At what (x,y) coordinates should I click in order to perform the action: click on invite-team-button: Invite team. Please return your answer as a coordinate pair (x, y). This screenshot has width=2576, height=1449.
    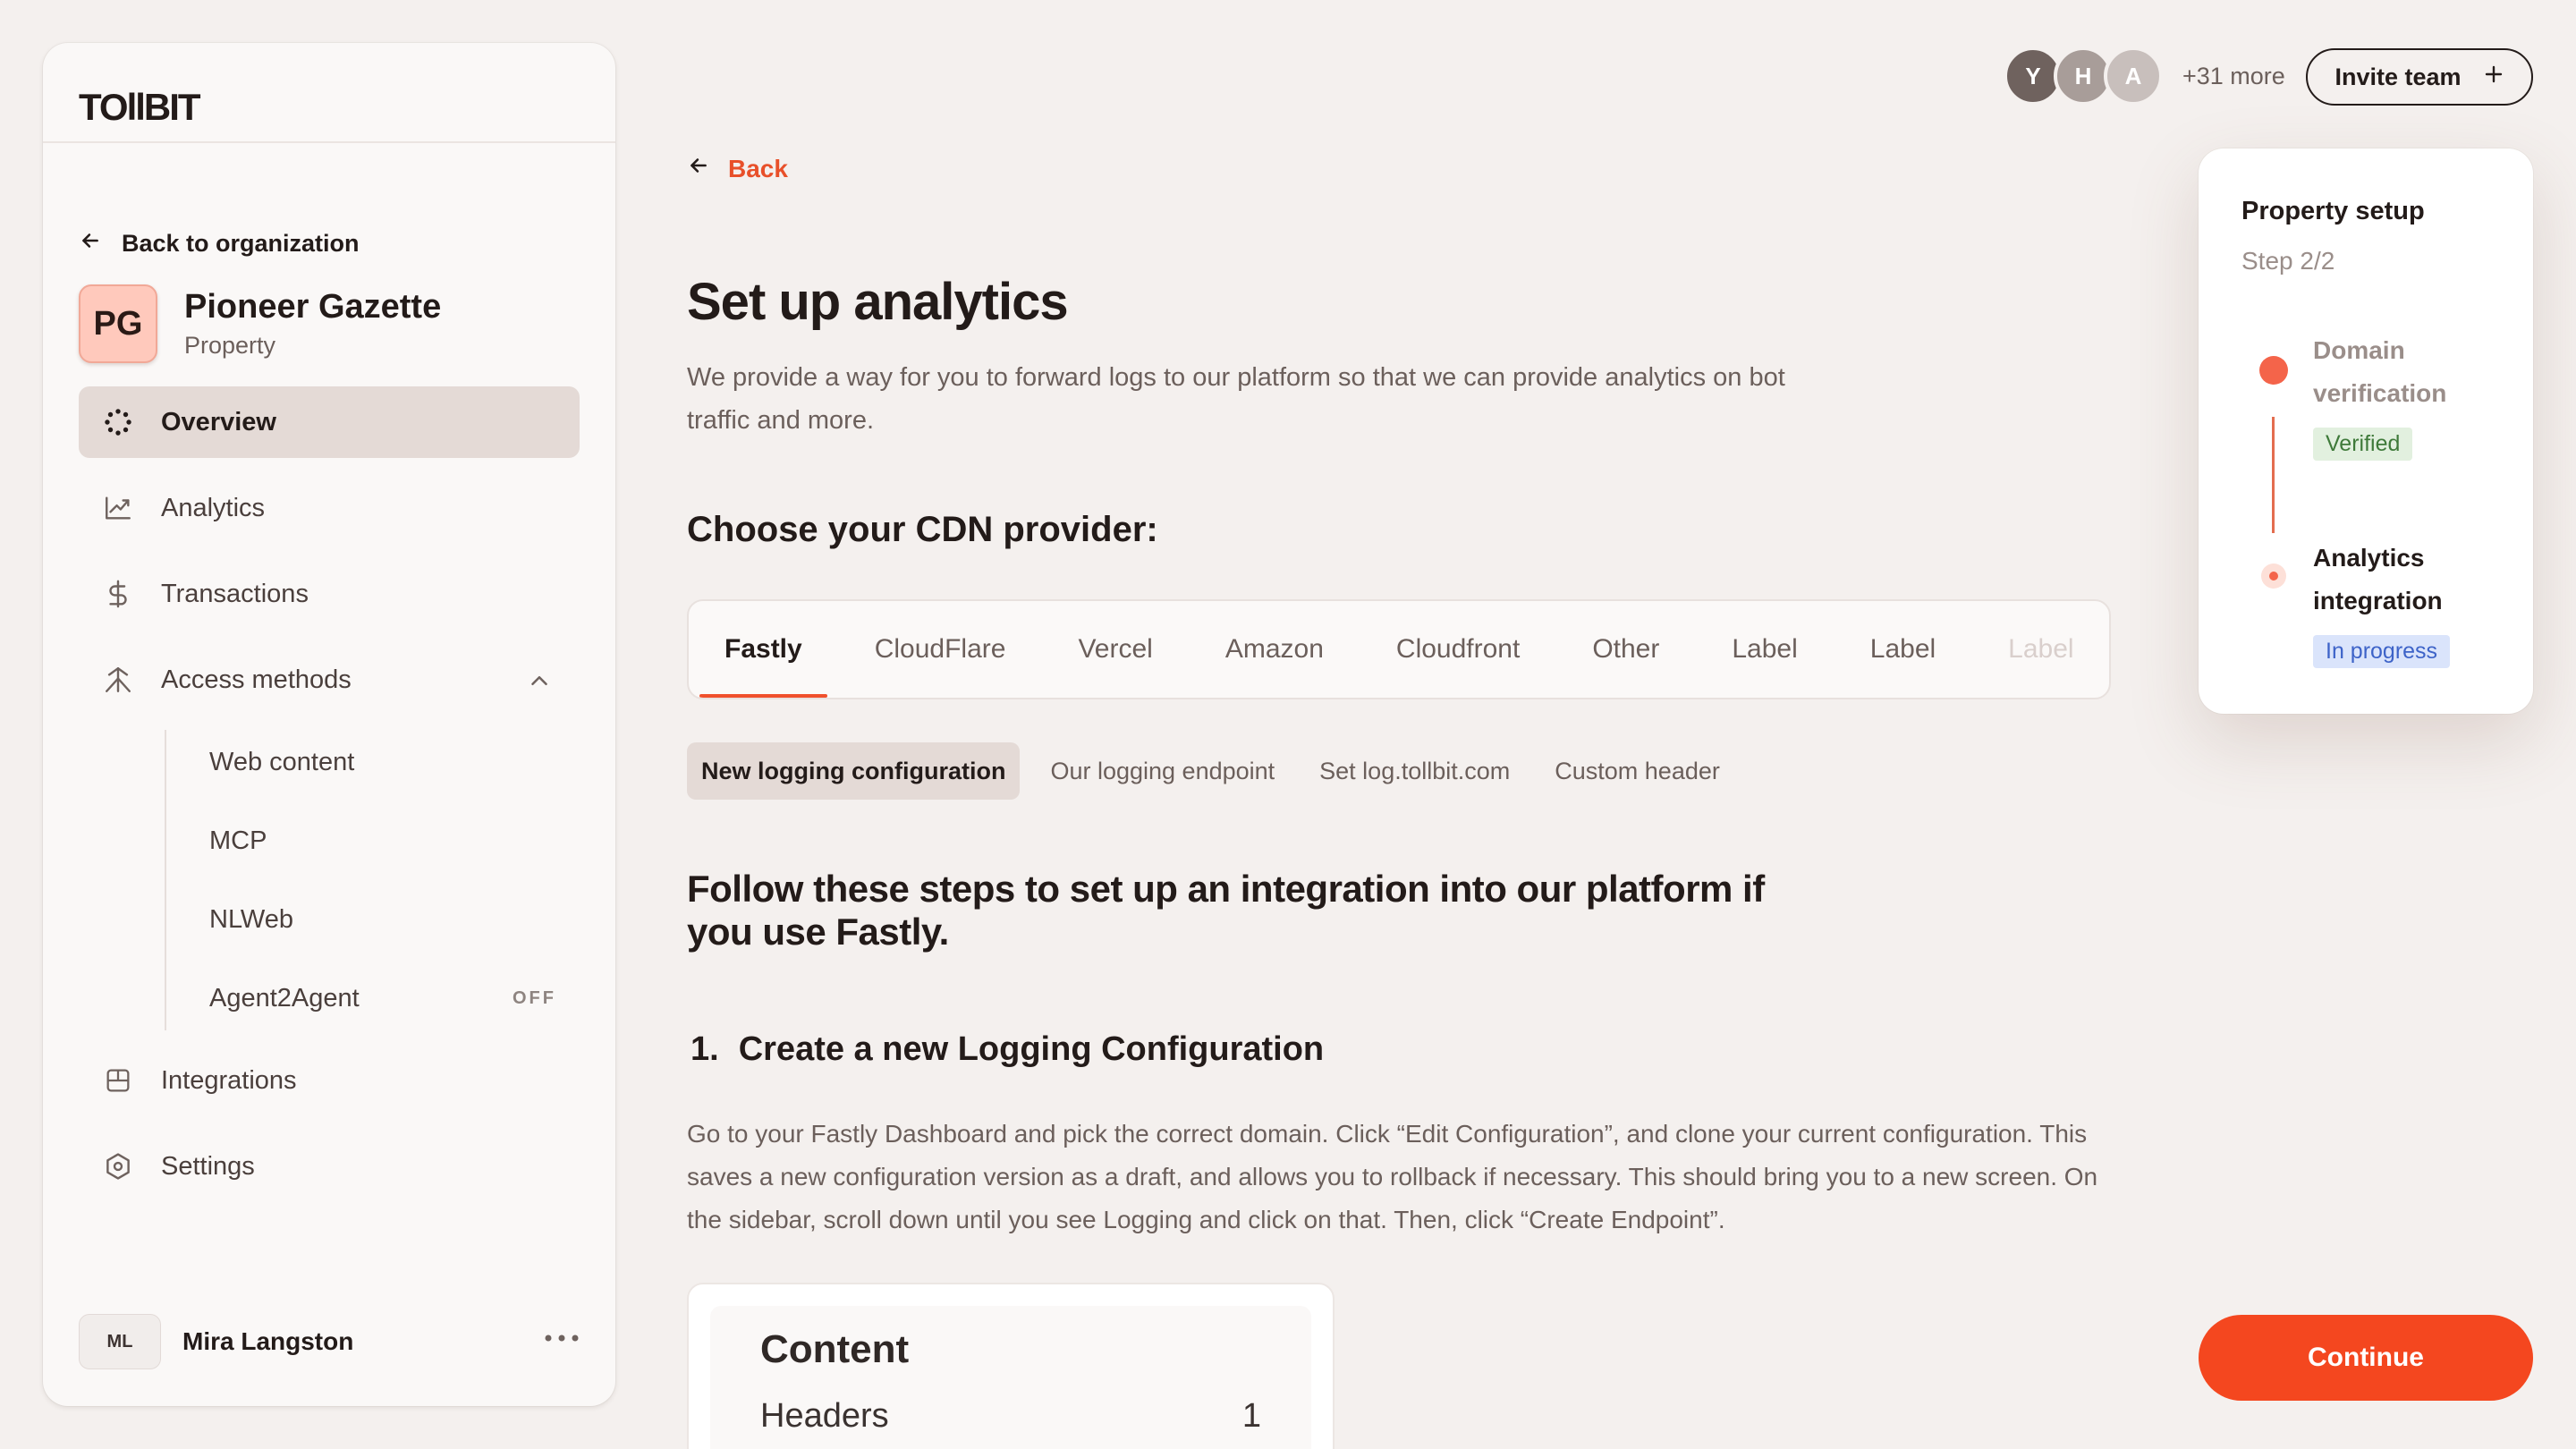
    Looking at the image, I should click on (2419, 77).